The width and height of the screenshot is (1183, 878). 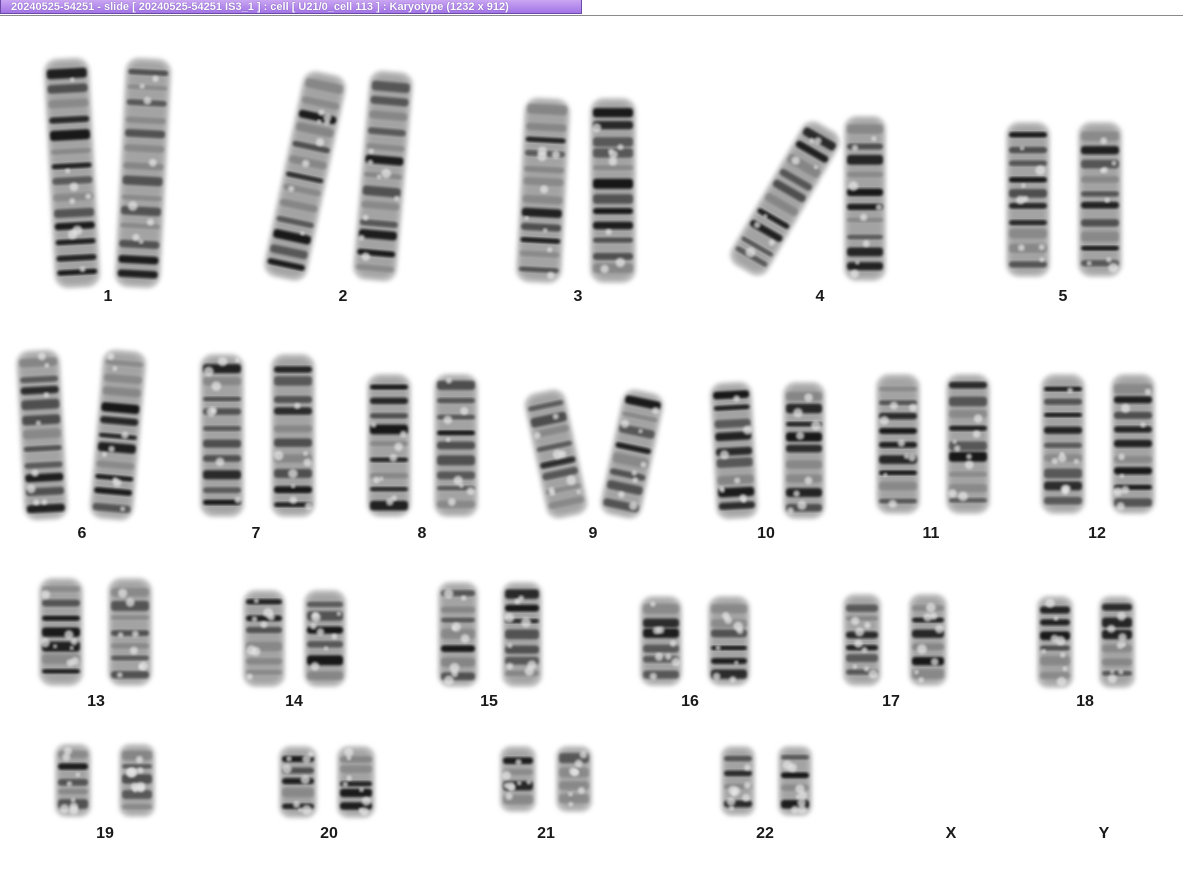 I want to click on chromosome-20-right, so click(x=356, y=782).